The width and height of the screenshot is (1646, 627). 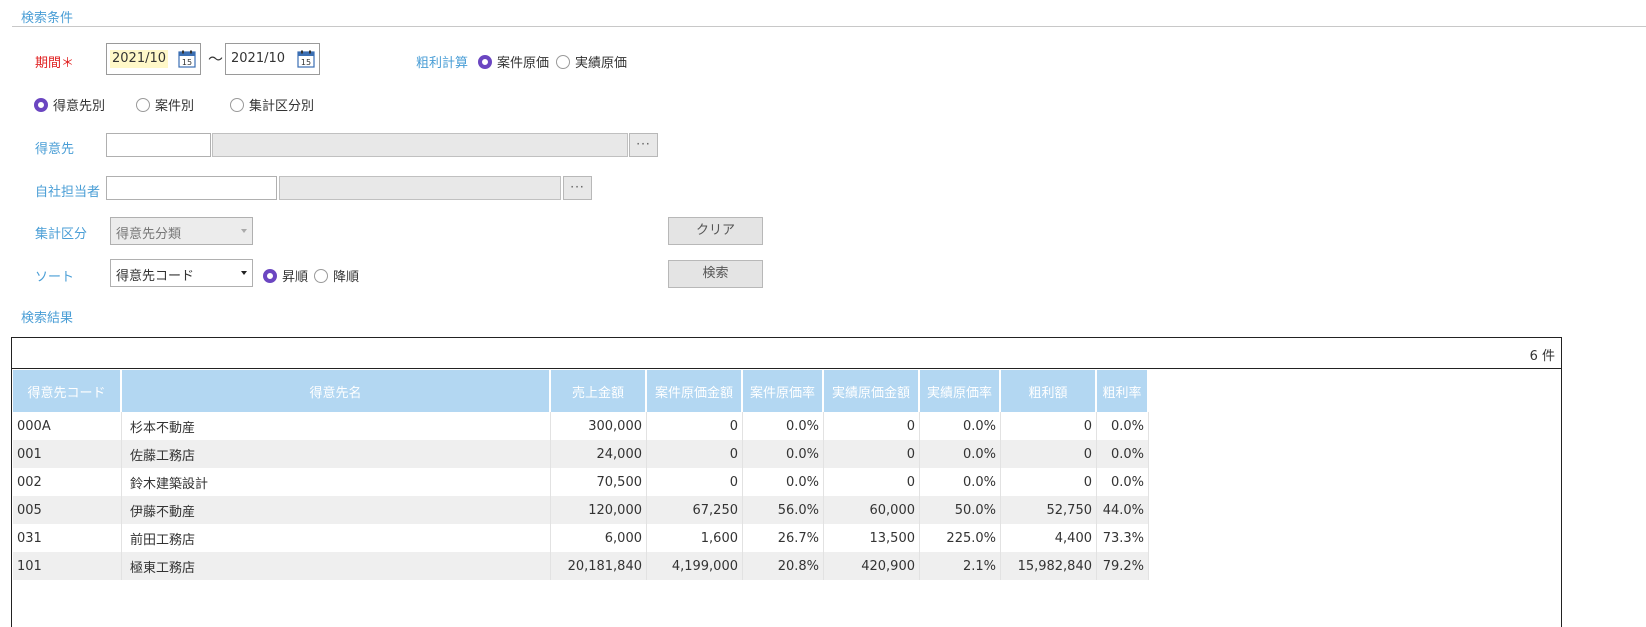 What do you see at coordinates (336, 426) in the screenshot?
I see `cell-customer-name: 杉本不動産` at bounding box center [336, 426].